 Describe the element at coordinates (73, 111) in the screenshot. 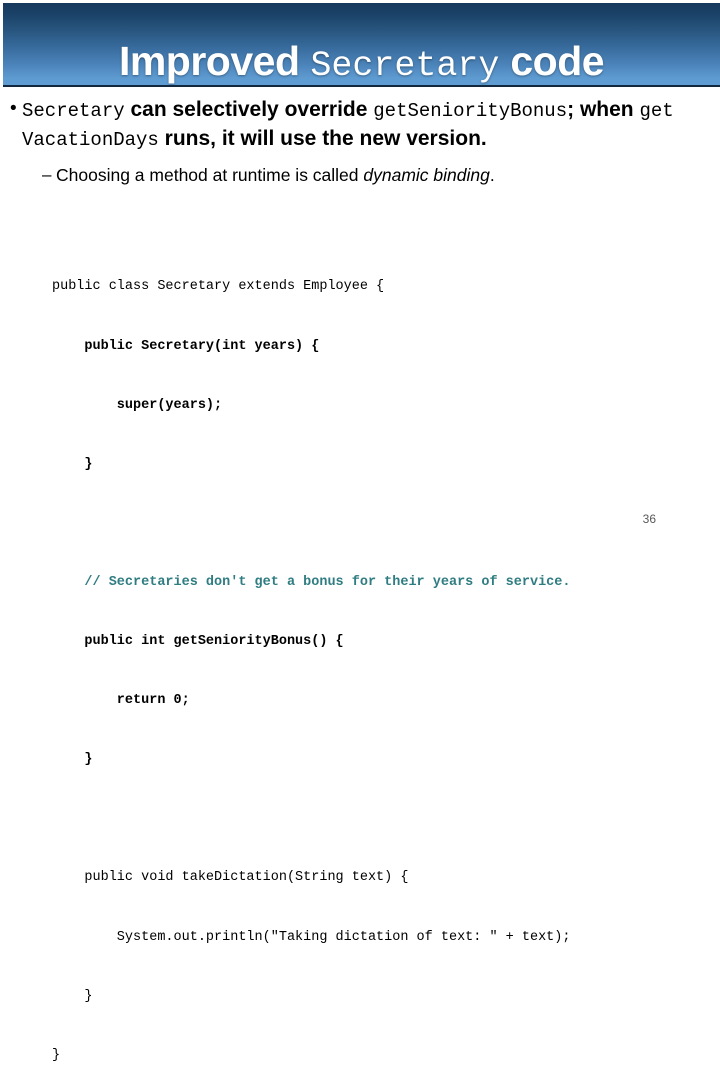

I see `bullet-seg-0: Secretary` at that location.